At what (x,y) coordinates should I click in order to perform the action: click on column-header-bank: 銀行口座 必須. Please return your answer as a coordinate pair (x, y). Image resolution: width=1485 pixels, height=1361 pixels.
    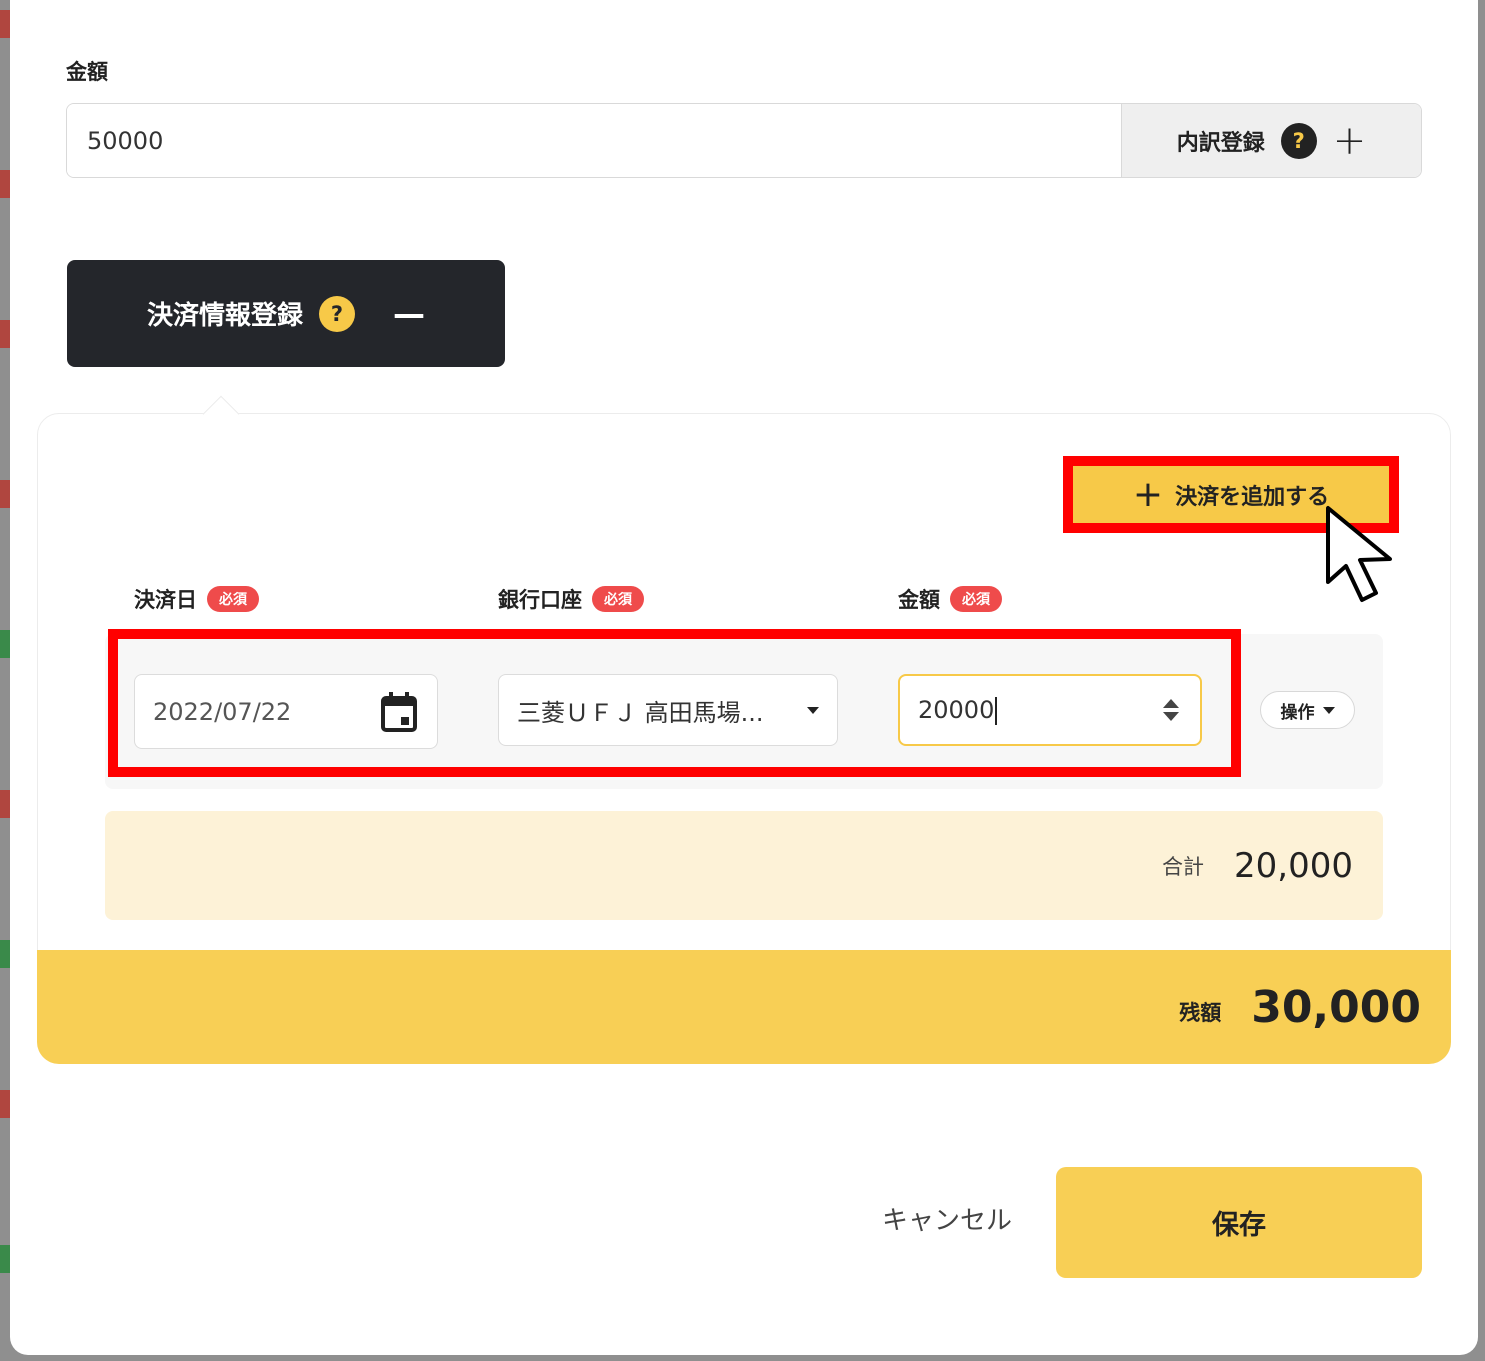
    Looking at the image, I should click on (571, 599).